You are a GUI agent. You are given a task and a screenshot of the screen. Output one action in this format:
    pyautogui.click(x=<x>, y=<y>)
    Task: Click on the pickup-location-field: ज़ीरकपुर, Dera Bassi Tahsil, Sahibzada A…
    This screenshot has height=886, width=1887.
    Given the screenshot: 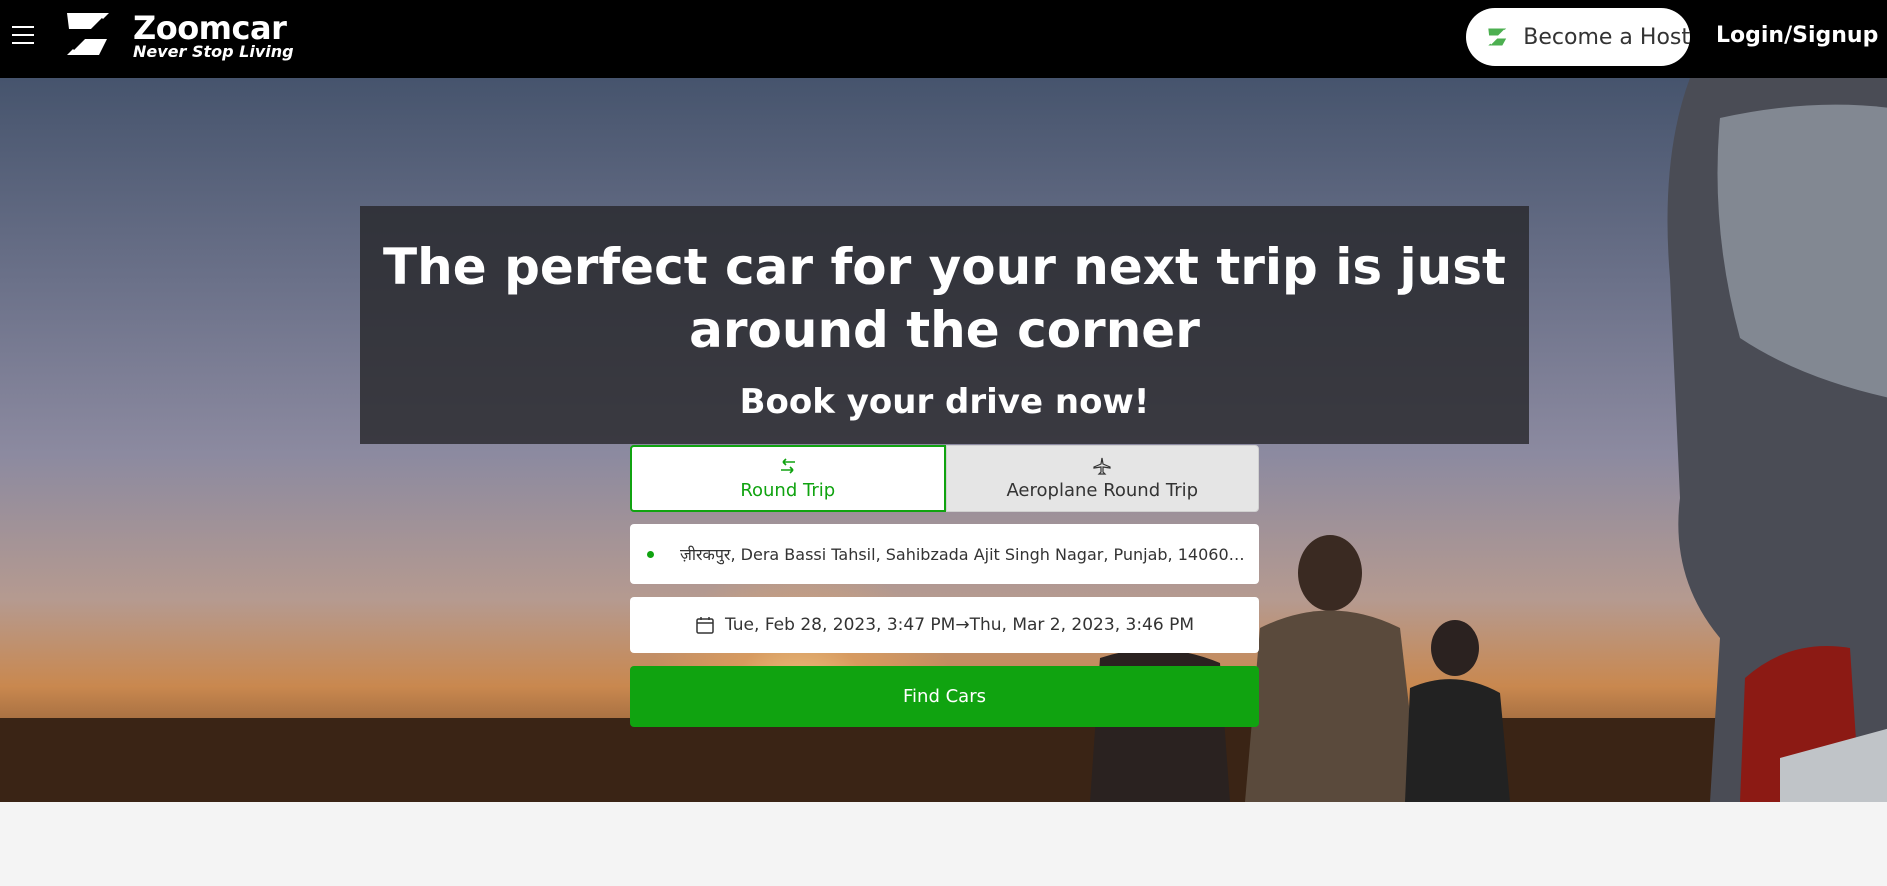 What is the action you would take?
    pyautogui.click(x=944, y=554)
    